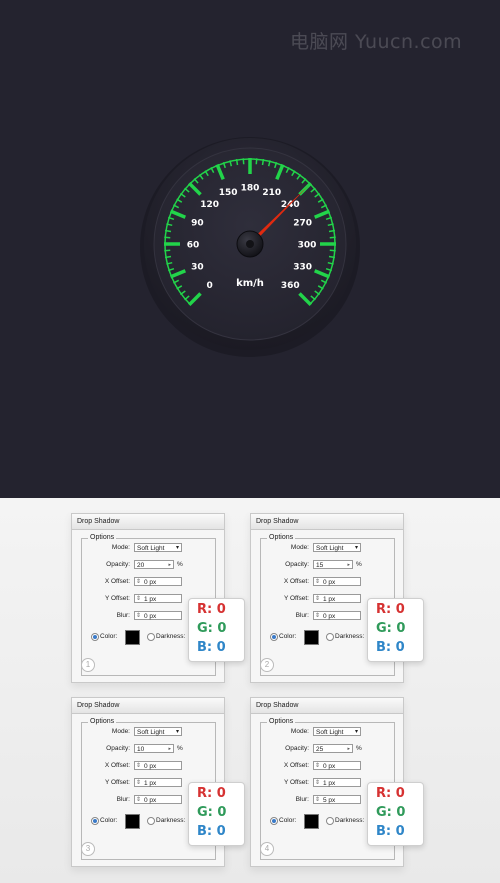 This screenshot has width=500, height=883. I want to click on tick-label: 330, so click(302, 267).